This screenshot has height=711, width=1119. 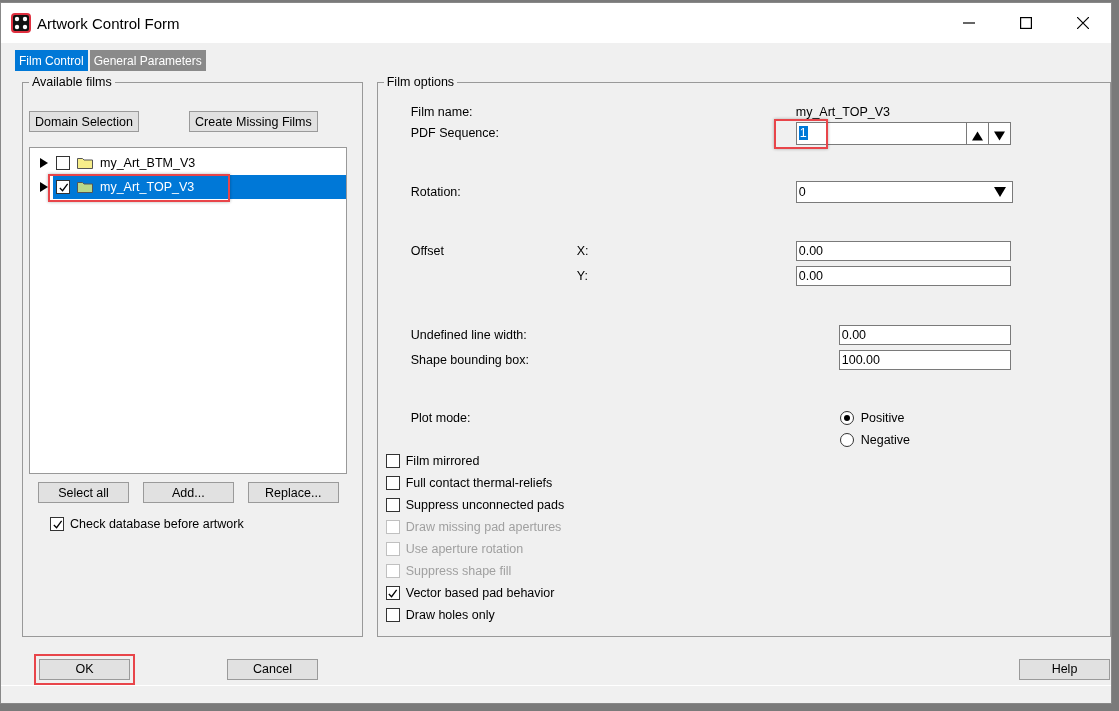 What do you see at coordinates (583, 251) in the screenshot?
I see `field-label: X:` at bounding box center [583, 251].